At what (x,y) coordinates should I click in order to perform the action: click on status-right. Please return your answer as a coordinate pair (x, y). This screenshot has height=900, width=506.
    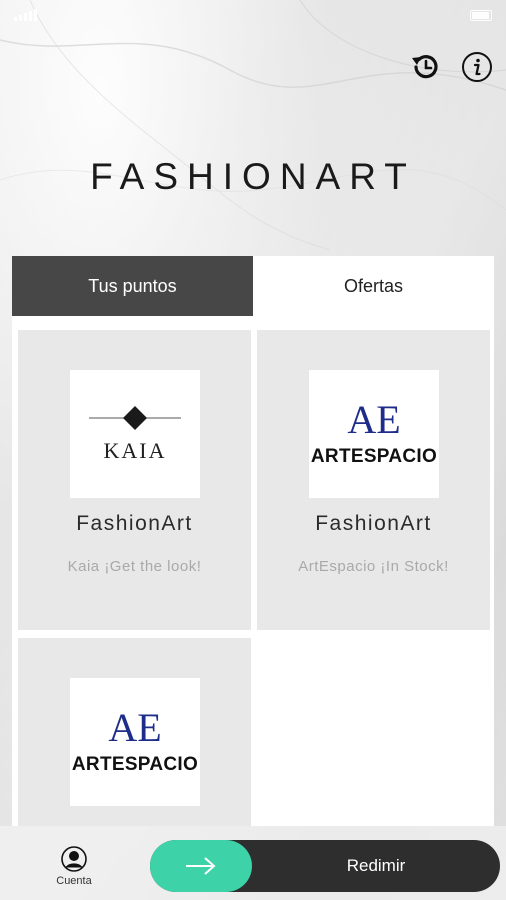
    Looking at the image, I should click on (478, 15).